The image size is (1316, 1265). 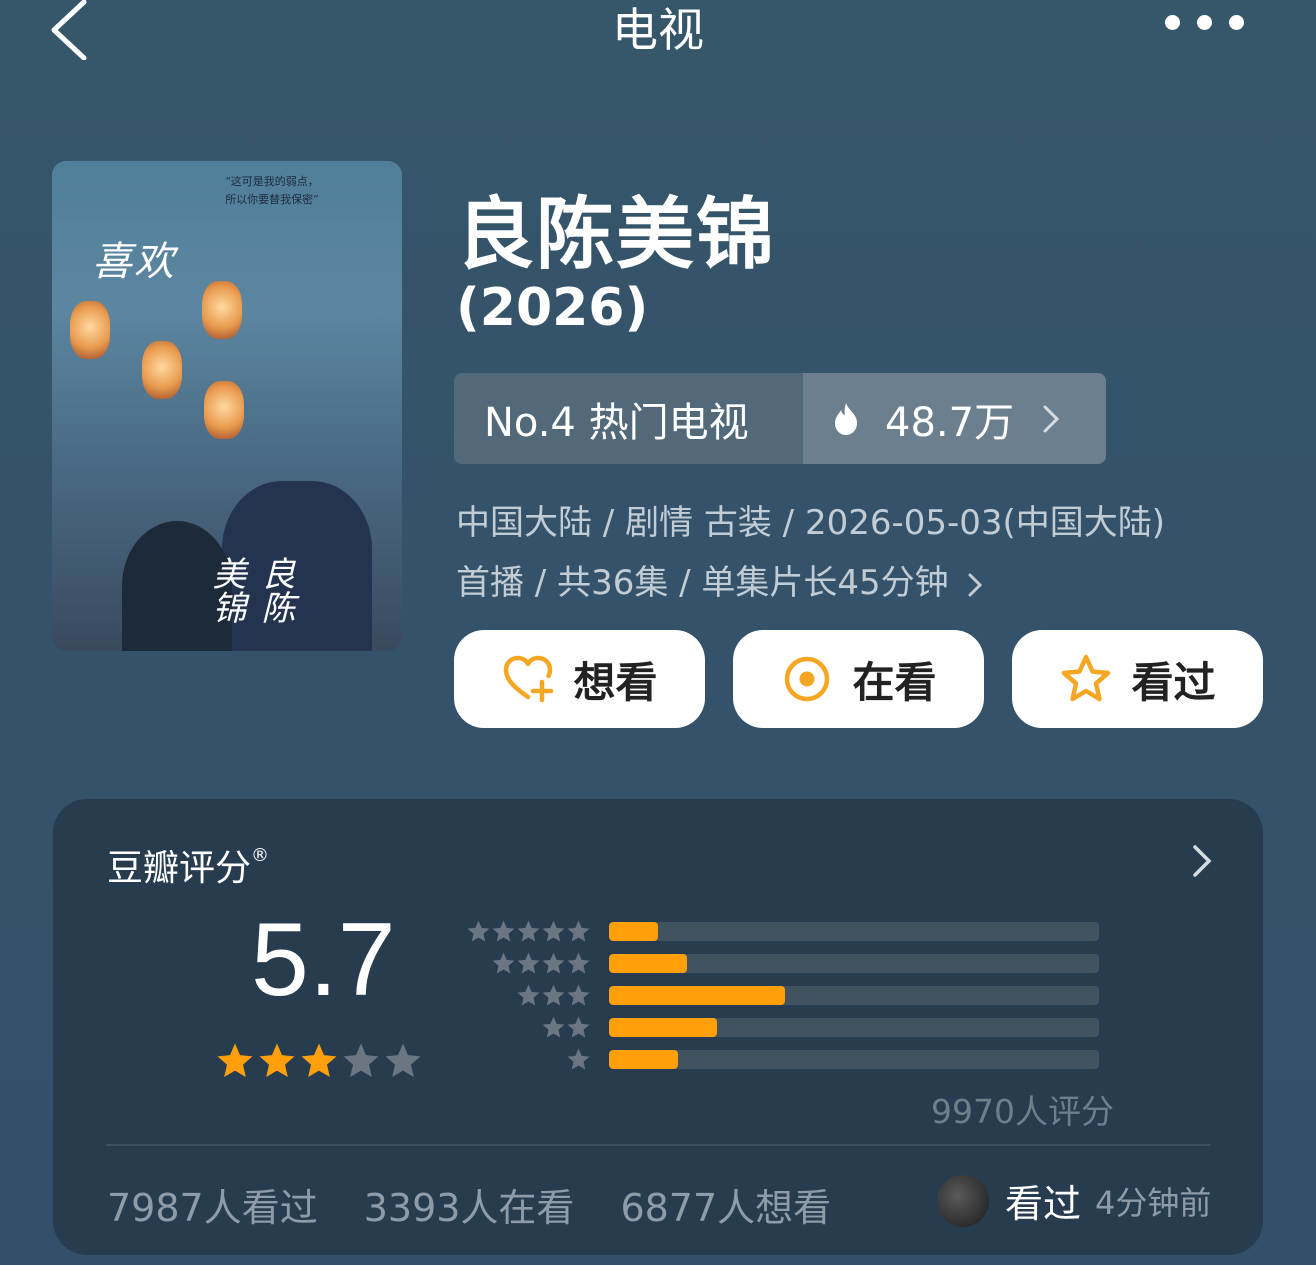 What do you see at coordinates (1086, 678) in the screenshot?
I see `star-outline-icon` at bounding box center [1086, 678].